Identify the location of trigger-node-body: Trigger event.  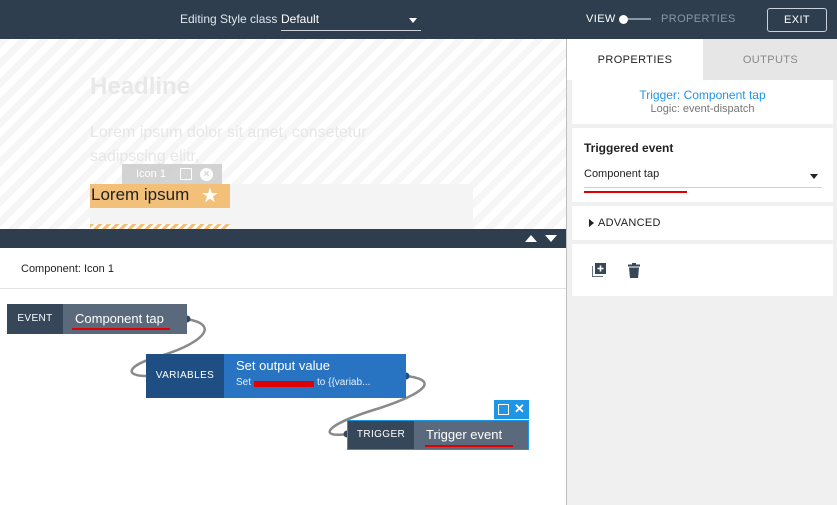
(471, 435).